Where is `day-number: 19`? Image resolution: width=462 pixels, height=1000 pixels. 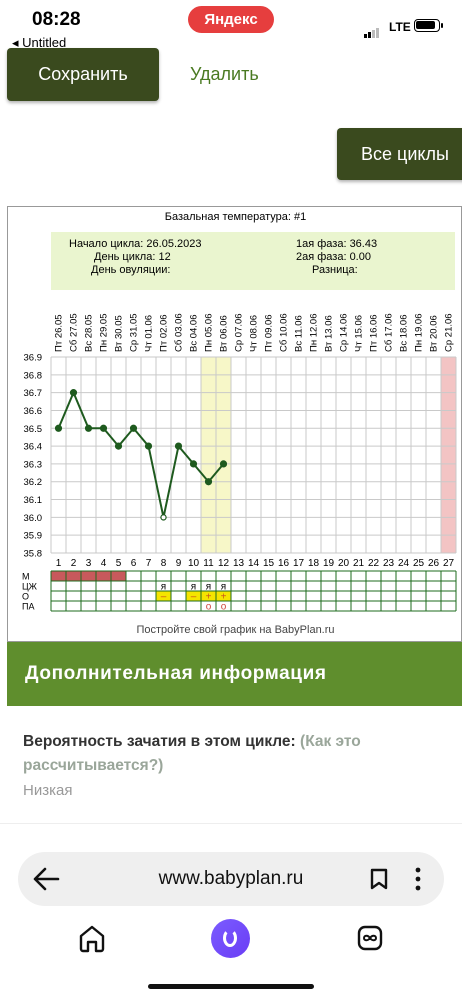
day-number: 19 is located at coordinates (329, 563).